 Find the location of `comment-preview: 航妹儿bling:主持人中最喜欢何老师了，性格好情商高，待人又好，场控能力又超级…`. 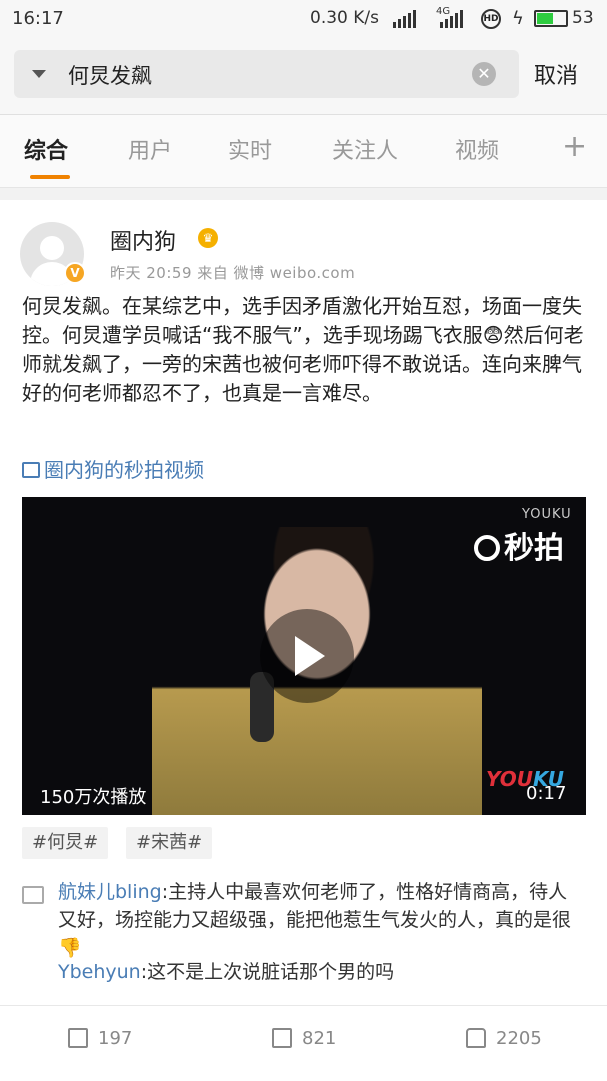

comment-preview: 航妹儿bling:主持人中最喜欢何老师了，性格好情商高，待人又好，场控能力又超级… is located at coordinates (318, 920).